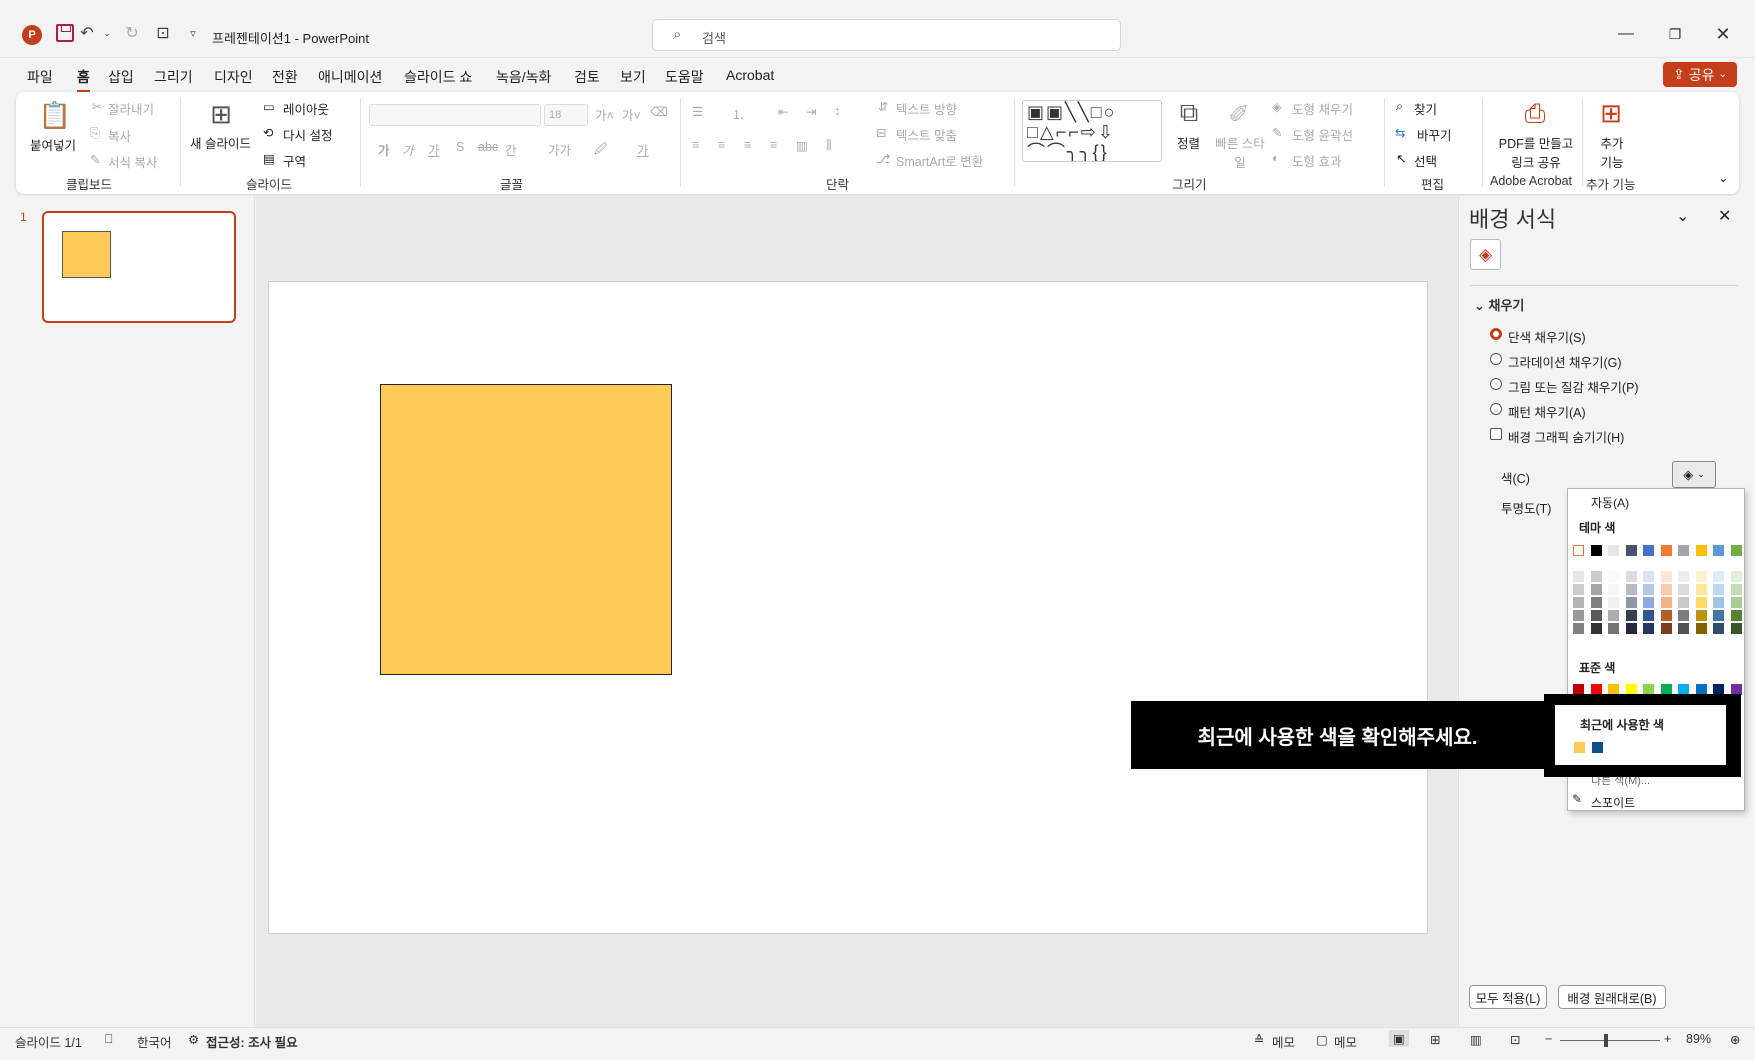 This screenshot has height=1060, width=1755. What do you see at coordinates (926, 134) in the screenshot?
I see `align-text-button: 텍스트 맞춤` at bounding box center [926, 134].